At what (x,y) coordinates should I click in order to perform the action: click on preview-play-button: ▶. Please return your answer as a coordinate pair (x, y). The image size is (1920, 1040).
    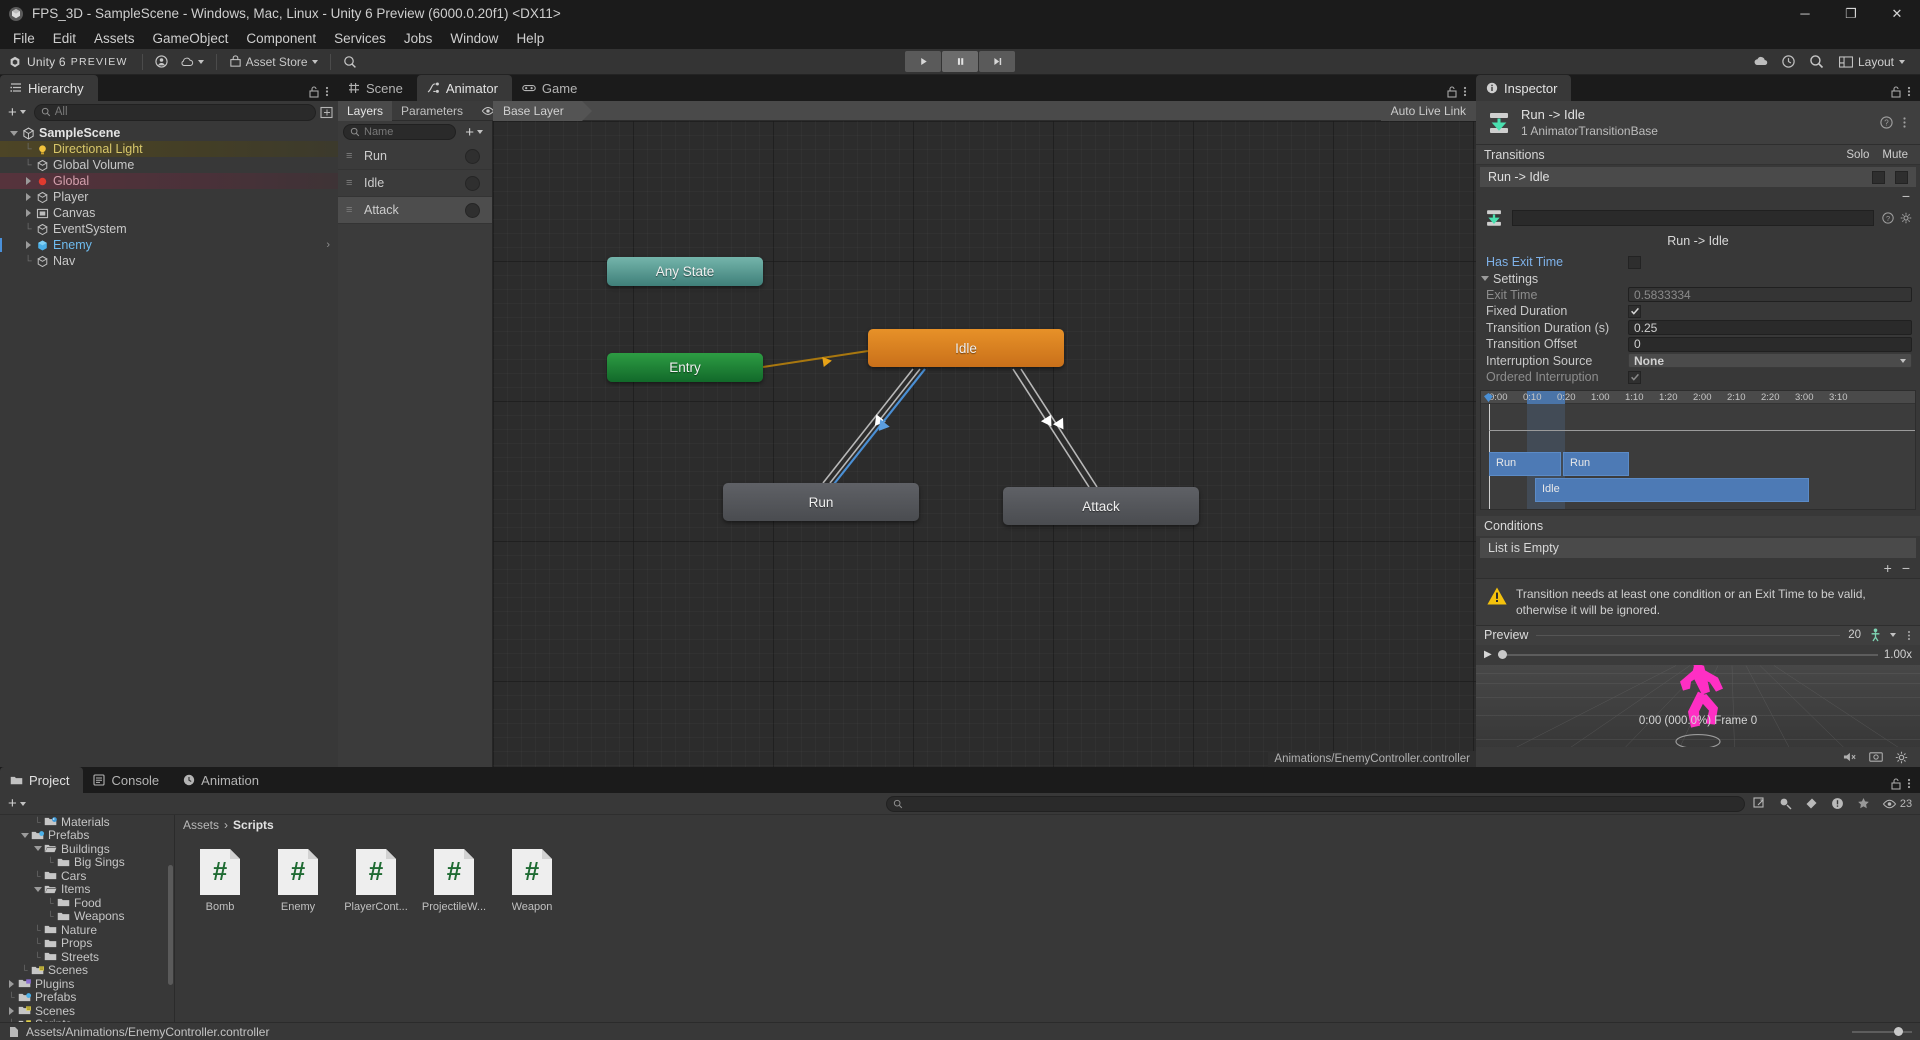
    Looking at the image, I should click on (1488, 654).